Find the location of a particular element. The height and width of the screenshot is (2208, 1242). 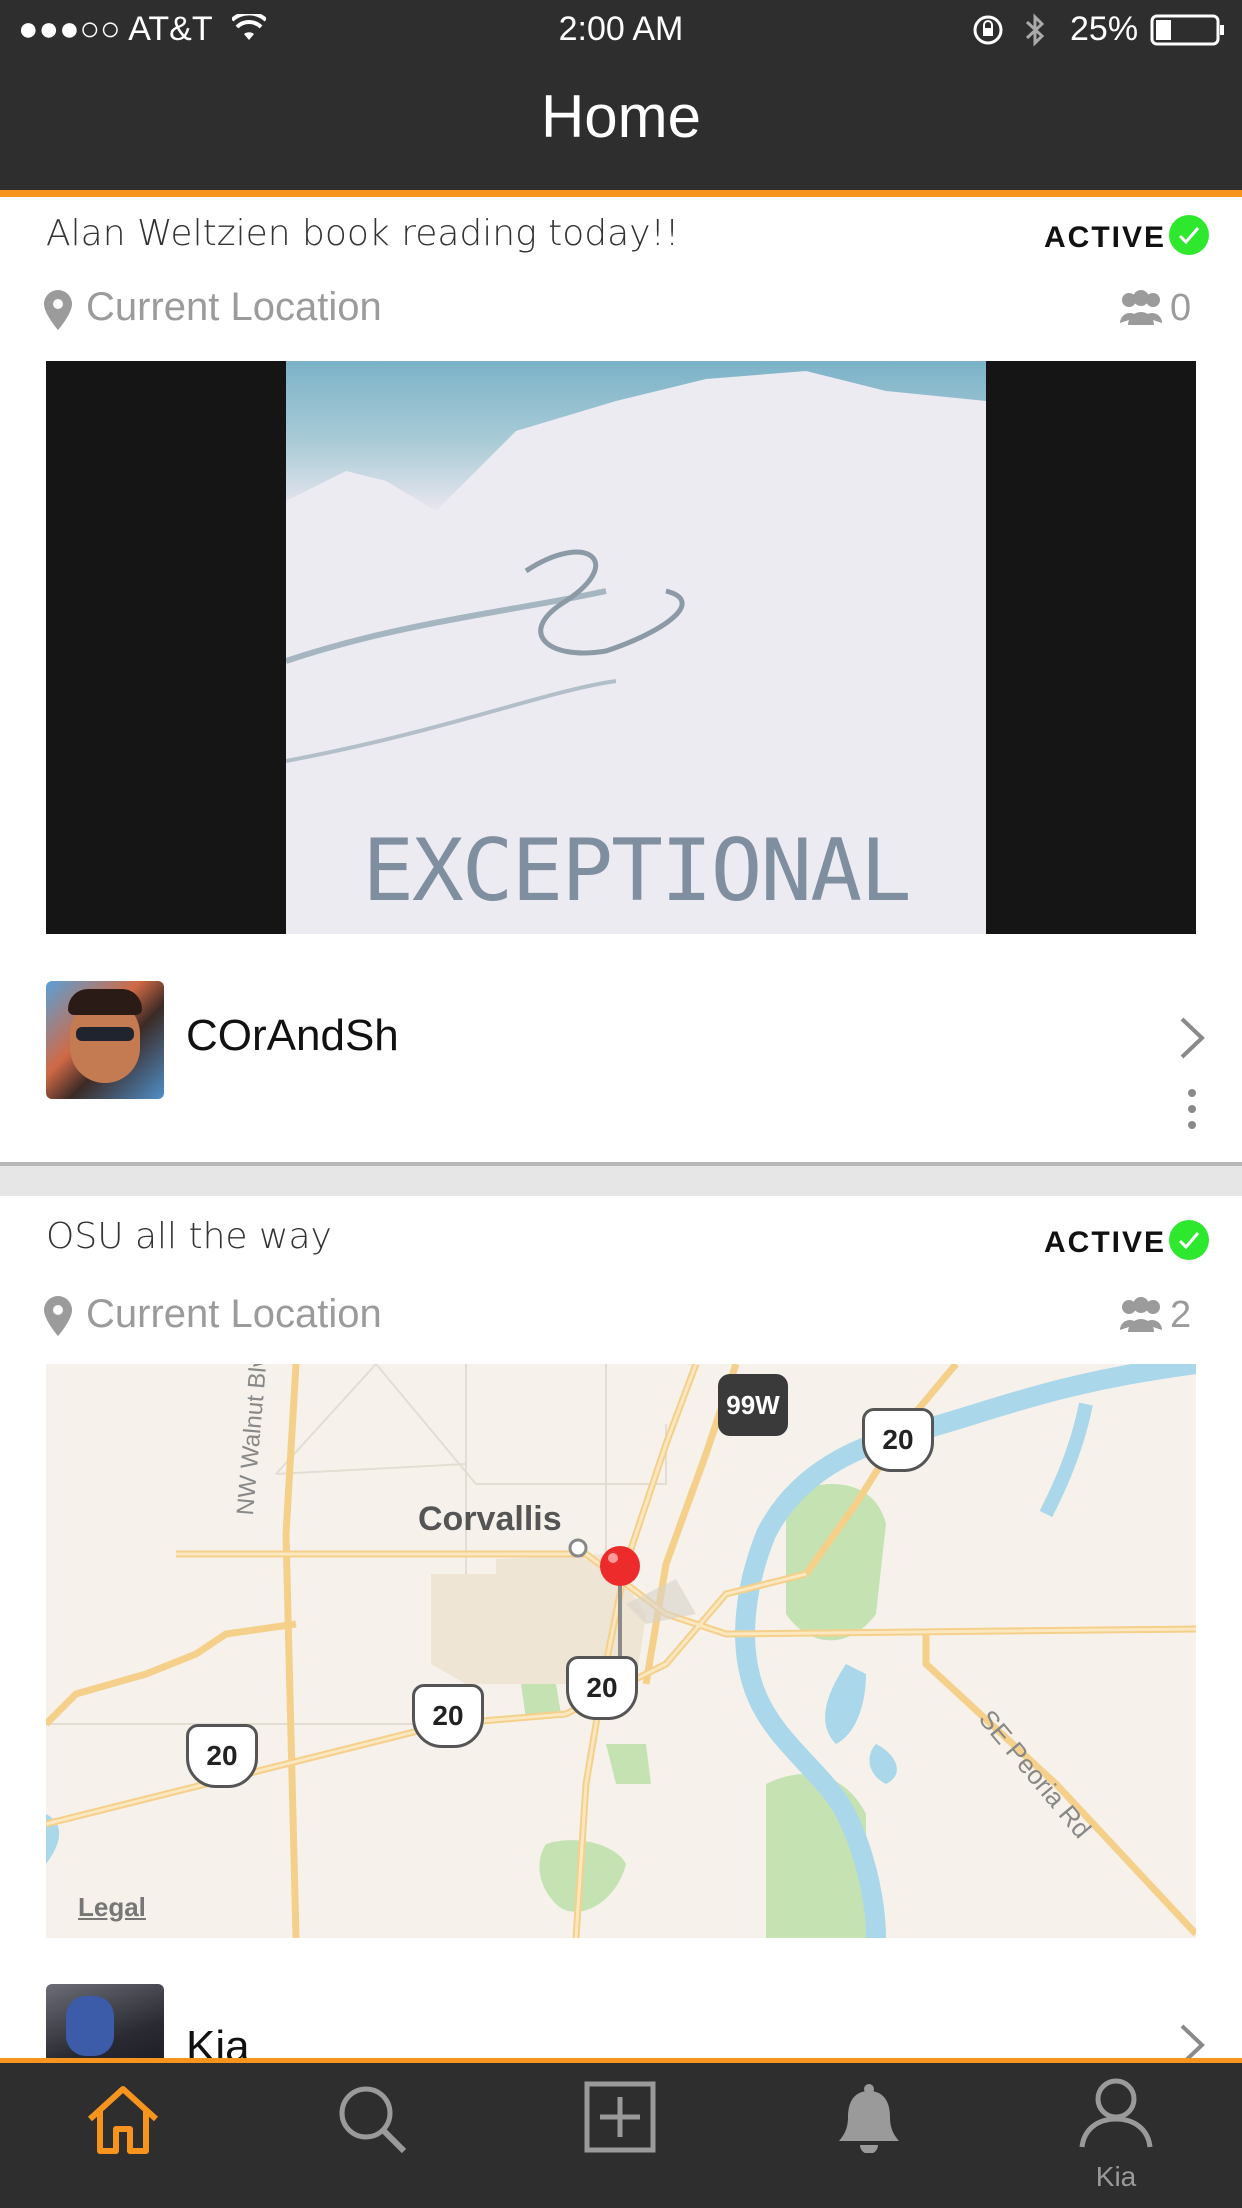

home-icon is located at coordinates (123, 2119).